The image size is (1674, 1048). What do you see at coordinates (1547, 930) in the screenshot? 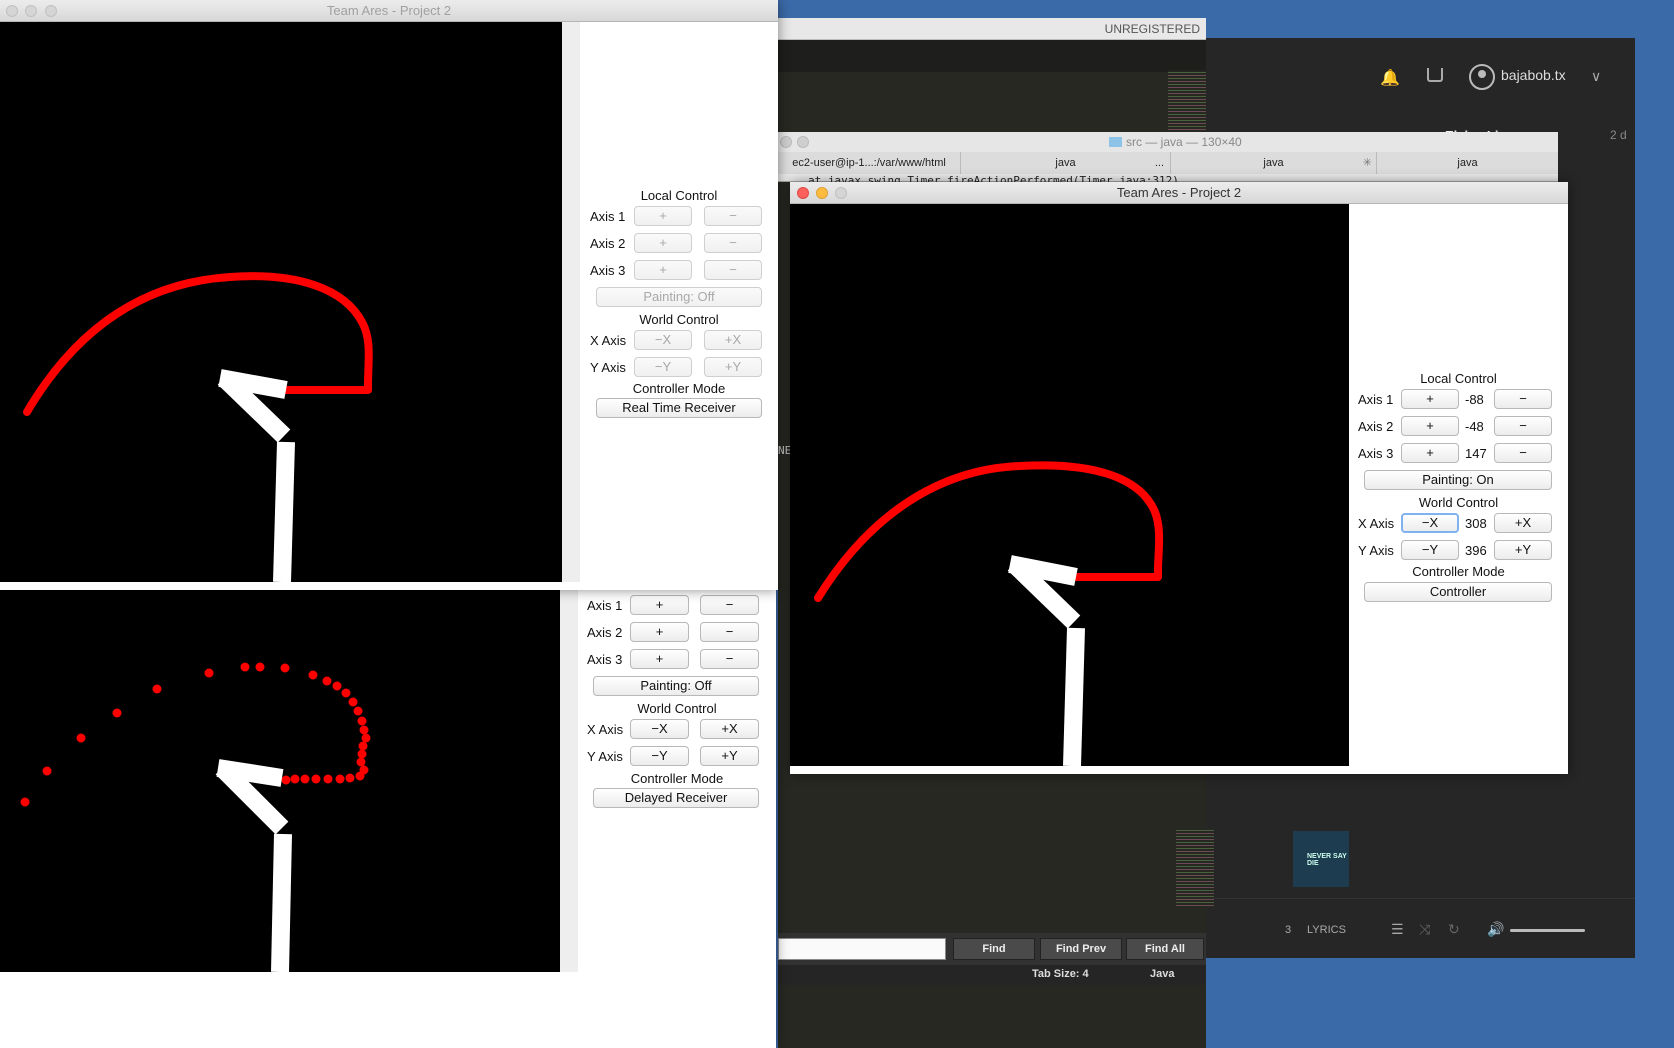
I see `volume-slider` at bounding box center [1547, 930].